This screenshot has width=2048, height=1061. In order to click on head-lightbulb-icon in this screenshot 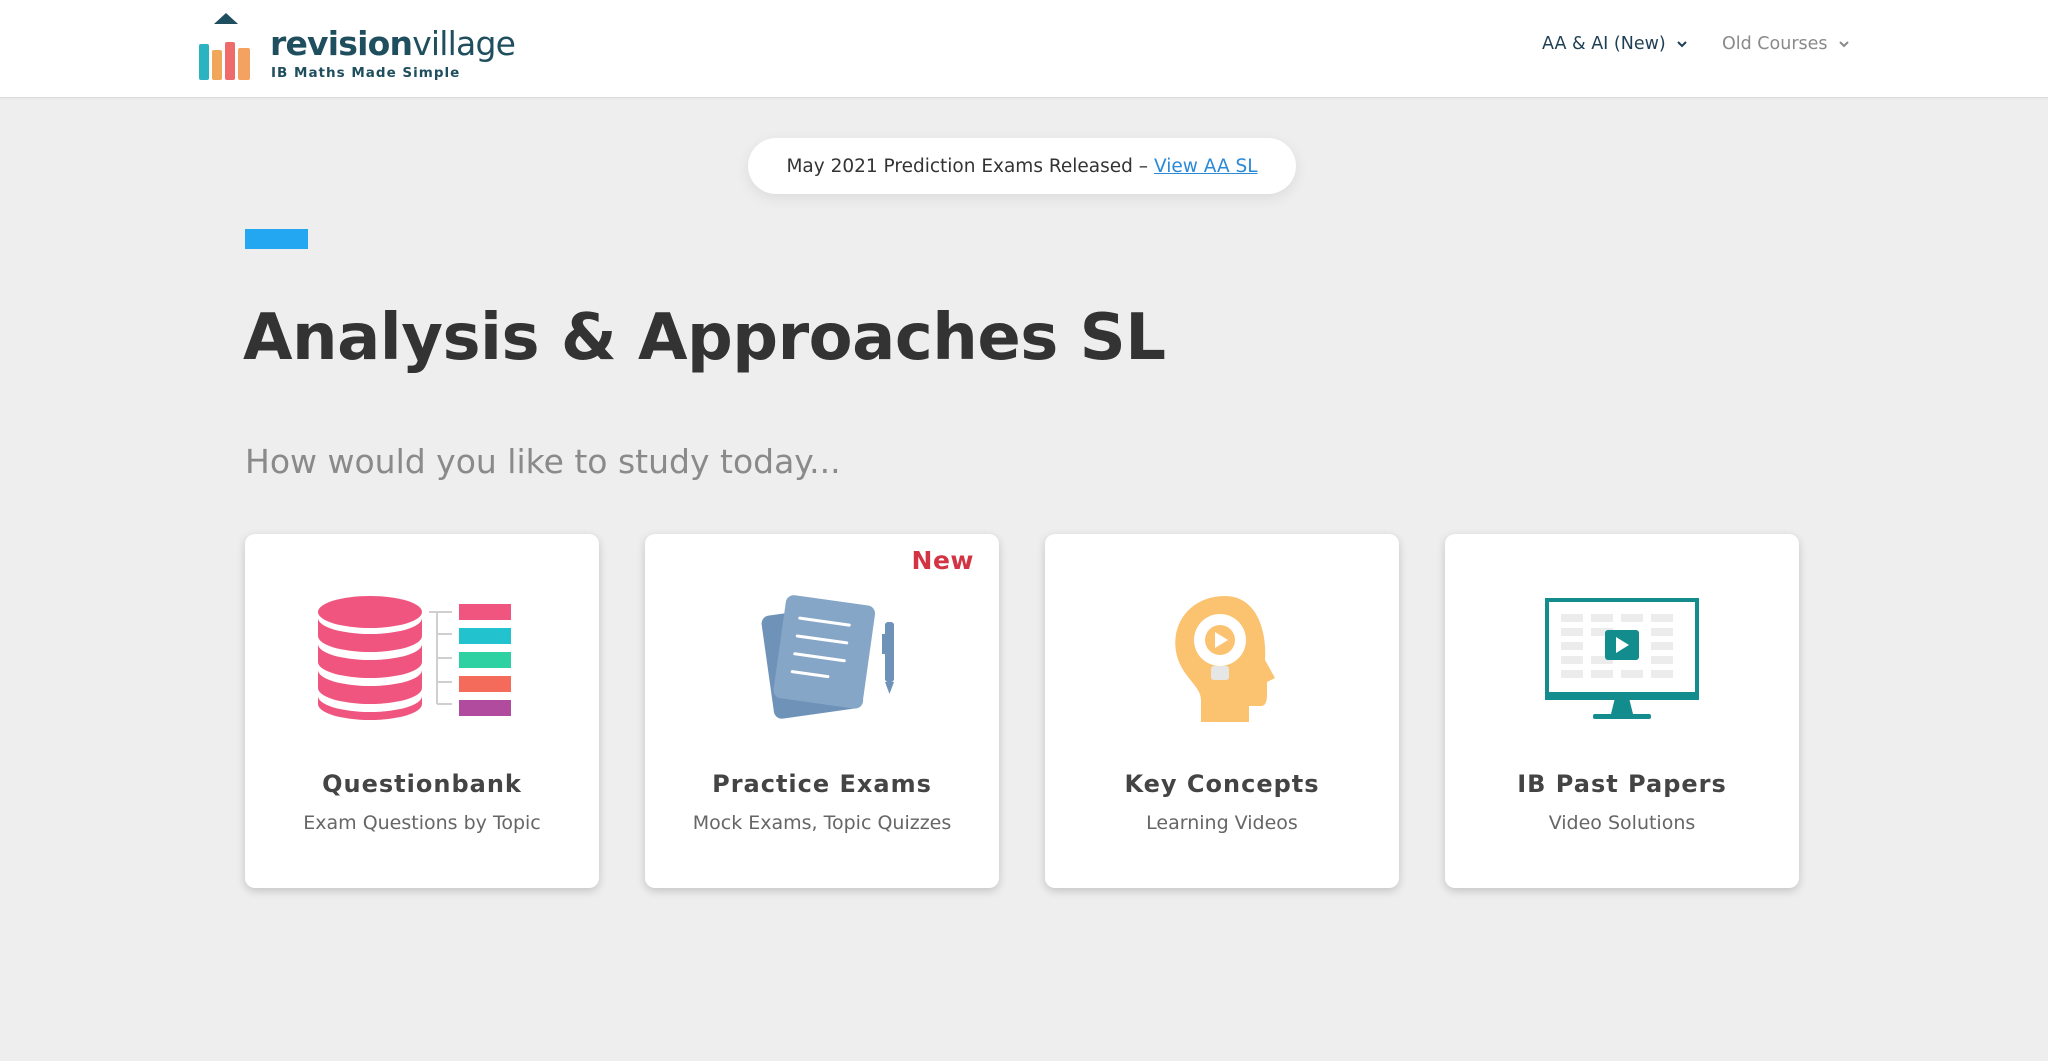, I will do `click(1225, 659)`.